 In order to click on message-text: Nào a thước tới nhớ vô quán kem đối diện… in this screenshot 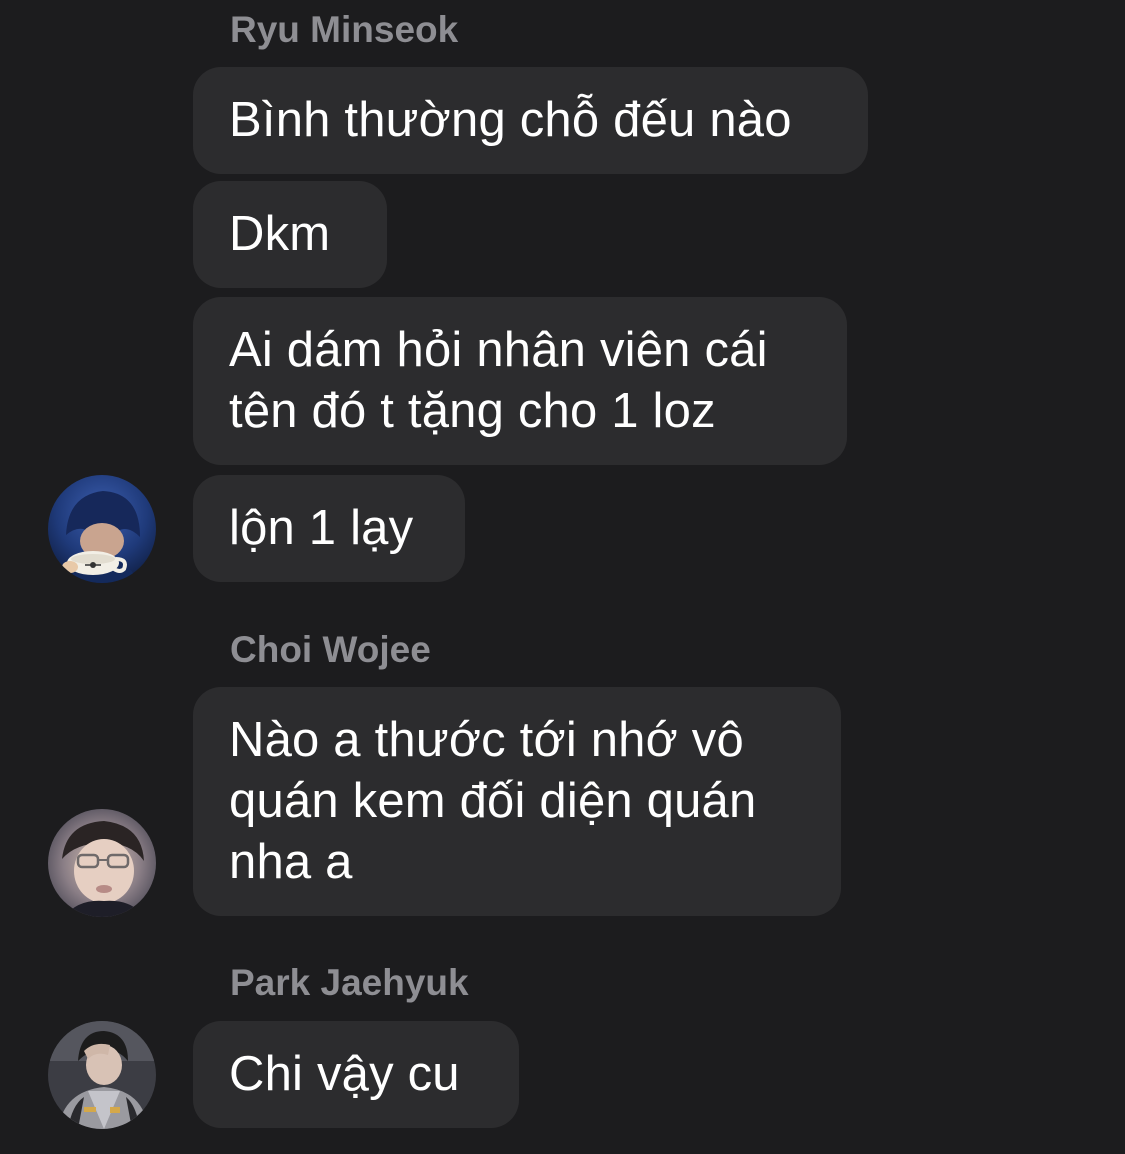, I will do `click(493, 801)`.